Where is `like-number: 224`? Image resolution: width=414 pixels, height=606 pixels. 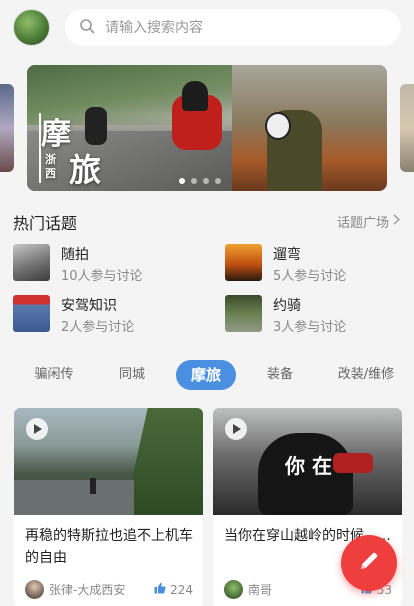 like-number: 224 is located at coordinates (181, 589).